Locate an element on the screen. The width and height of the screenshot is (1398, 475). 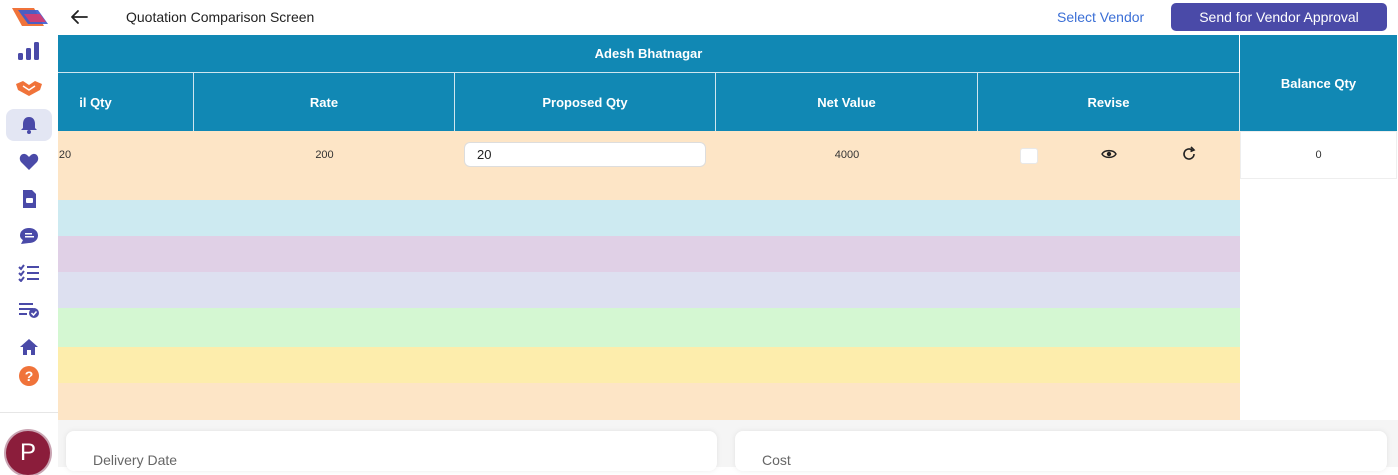
back-arrow-icon is located at coordinates (79, 17).